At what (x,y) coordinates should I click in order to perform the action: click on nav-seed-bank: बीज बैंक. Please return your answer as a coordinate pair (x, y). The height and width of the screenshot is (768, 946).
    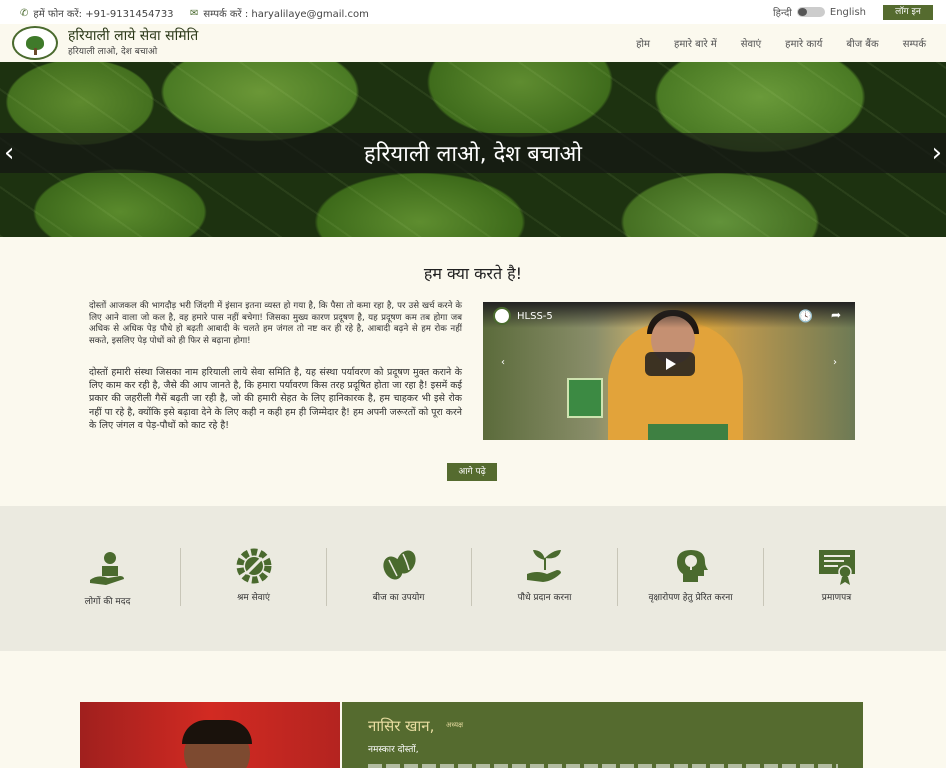
    Looking at the image, I should click on (862, 43).